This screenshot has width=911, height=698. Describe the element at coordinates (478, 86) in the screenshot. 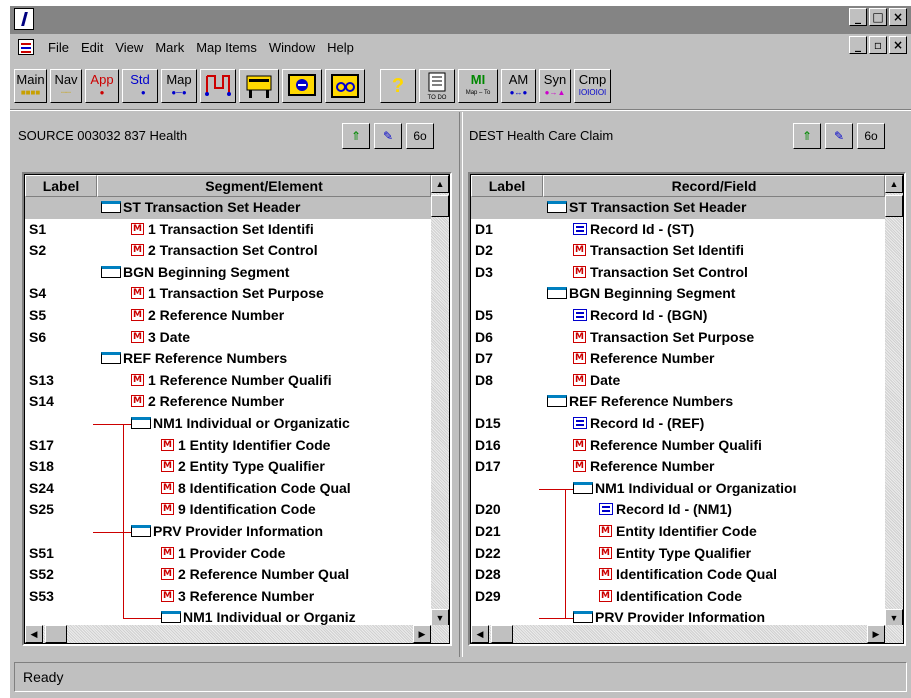

I see `mi-button: MI Map – To` at that location.